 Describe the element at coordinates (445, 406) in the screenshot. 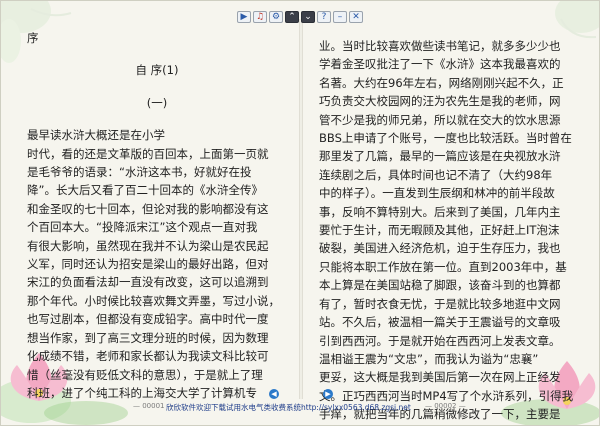

I see `right-page-number: — 00002 —` at that location.